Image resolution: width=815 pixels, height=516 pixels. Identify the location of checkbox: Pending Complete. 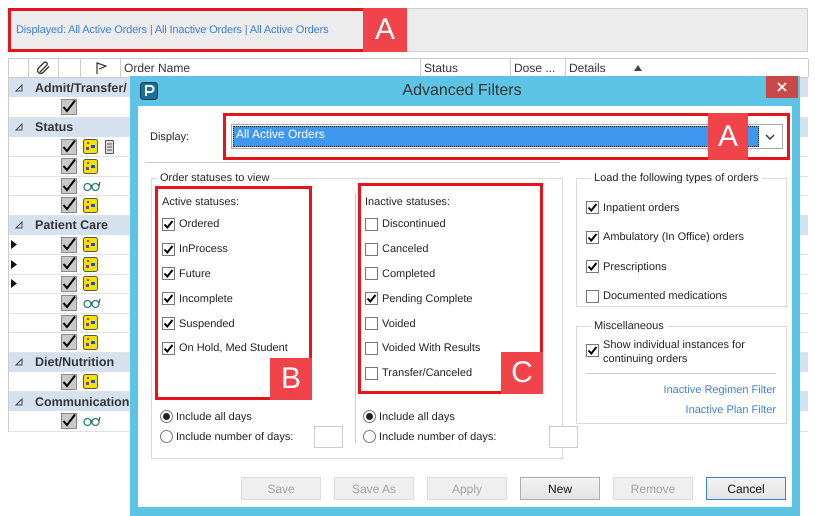
(419, 299).